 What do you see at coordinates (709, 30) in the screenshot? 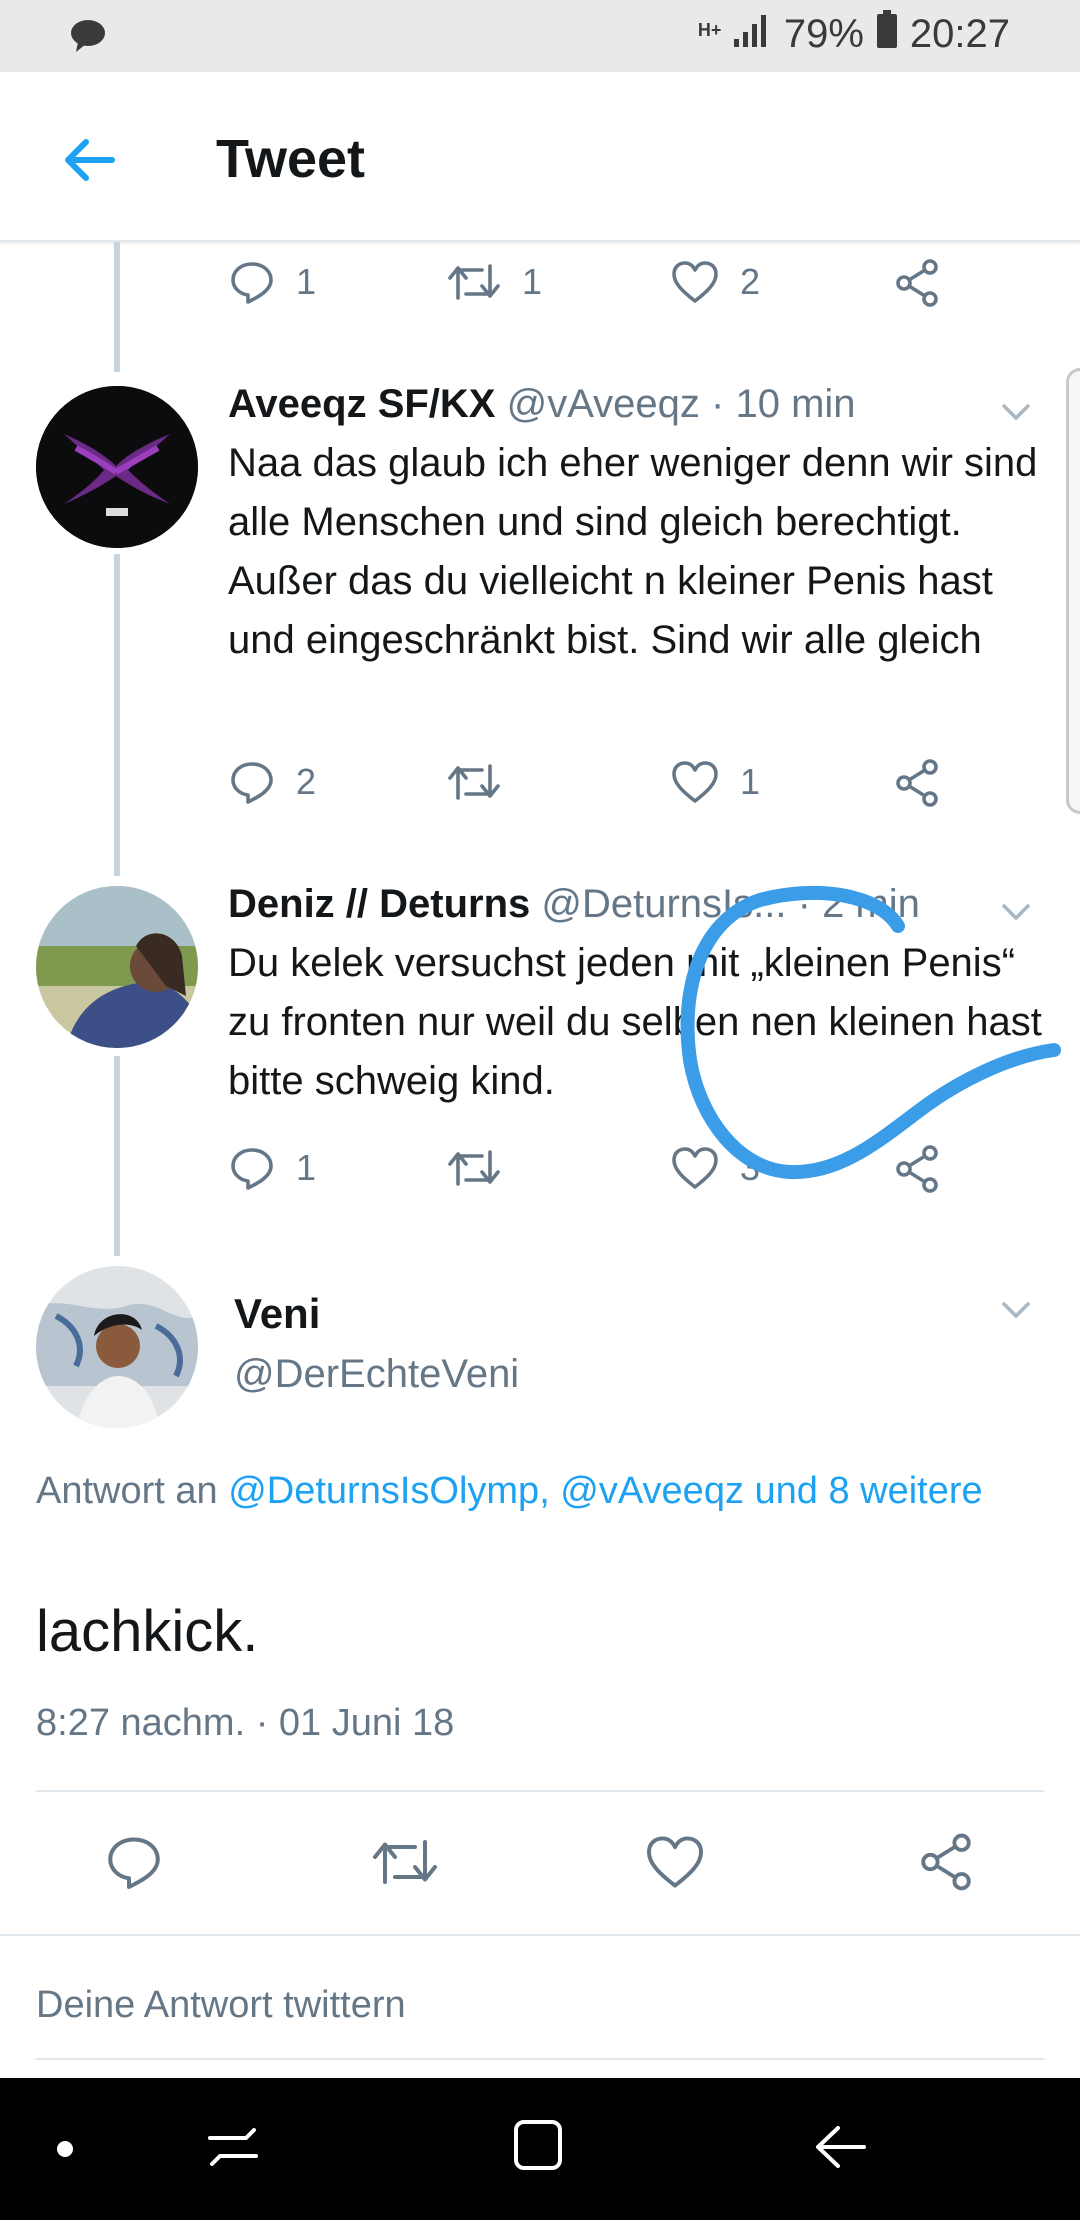
I see `network-type: H+` at bounding box center [709, 30].